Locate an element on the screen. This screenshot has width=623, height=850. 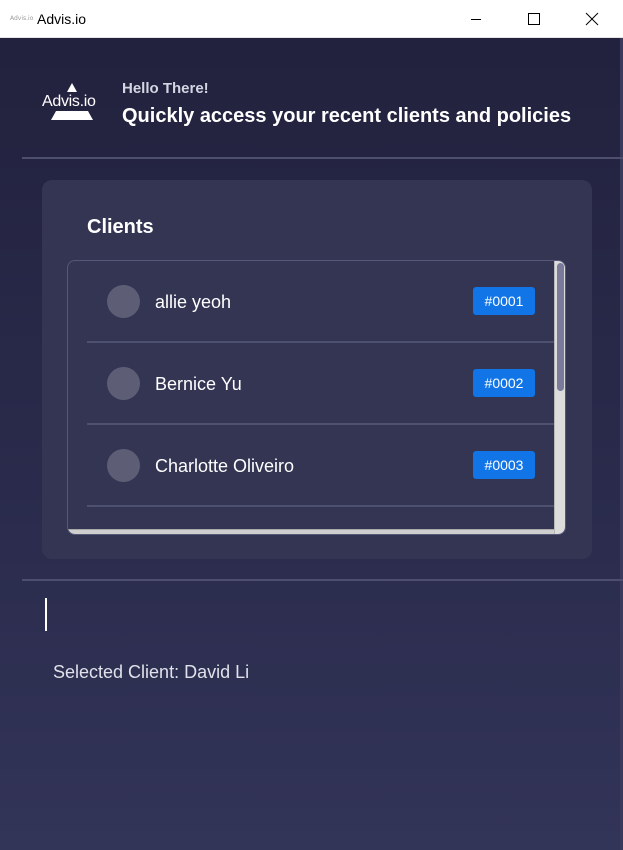
text-input-caret is located at coordinates (46, 614).